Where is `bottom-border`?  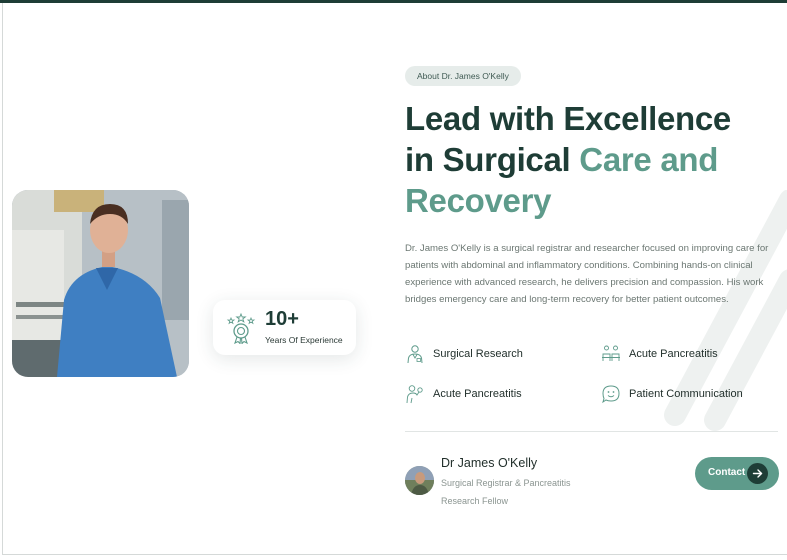
bottom-border is located at coordinates (394, 554).